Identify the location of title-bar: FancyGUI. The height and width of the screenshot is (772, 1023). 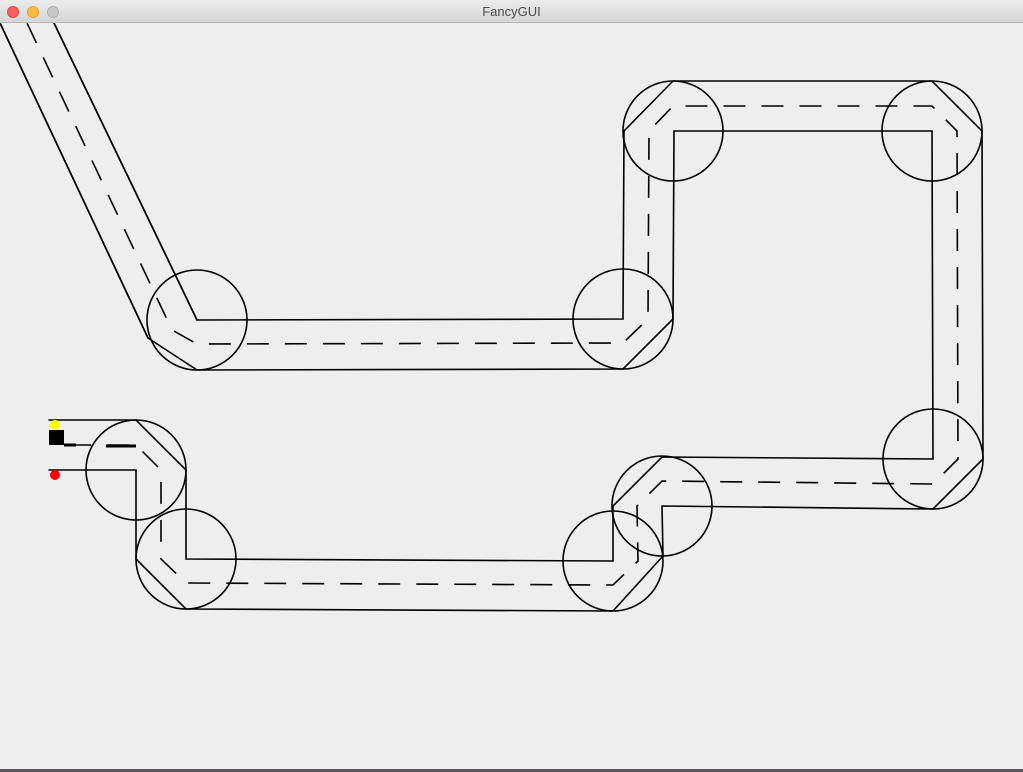
(511, 11).